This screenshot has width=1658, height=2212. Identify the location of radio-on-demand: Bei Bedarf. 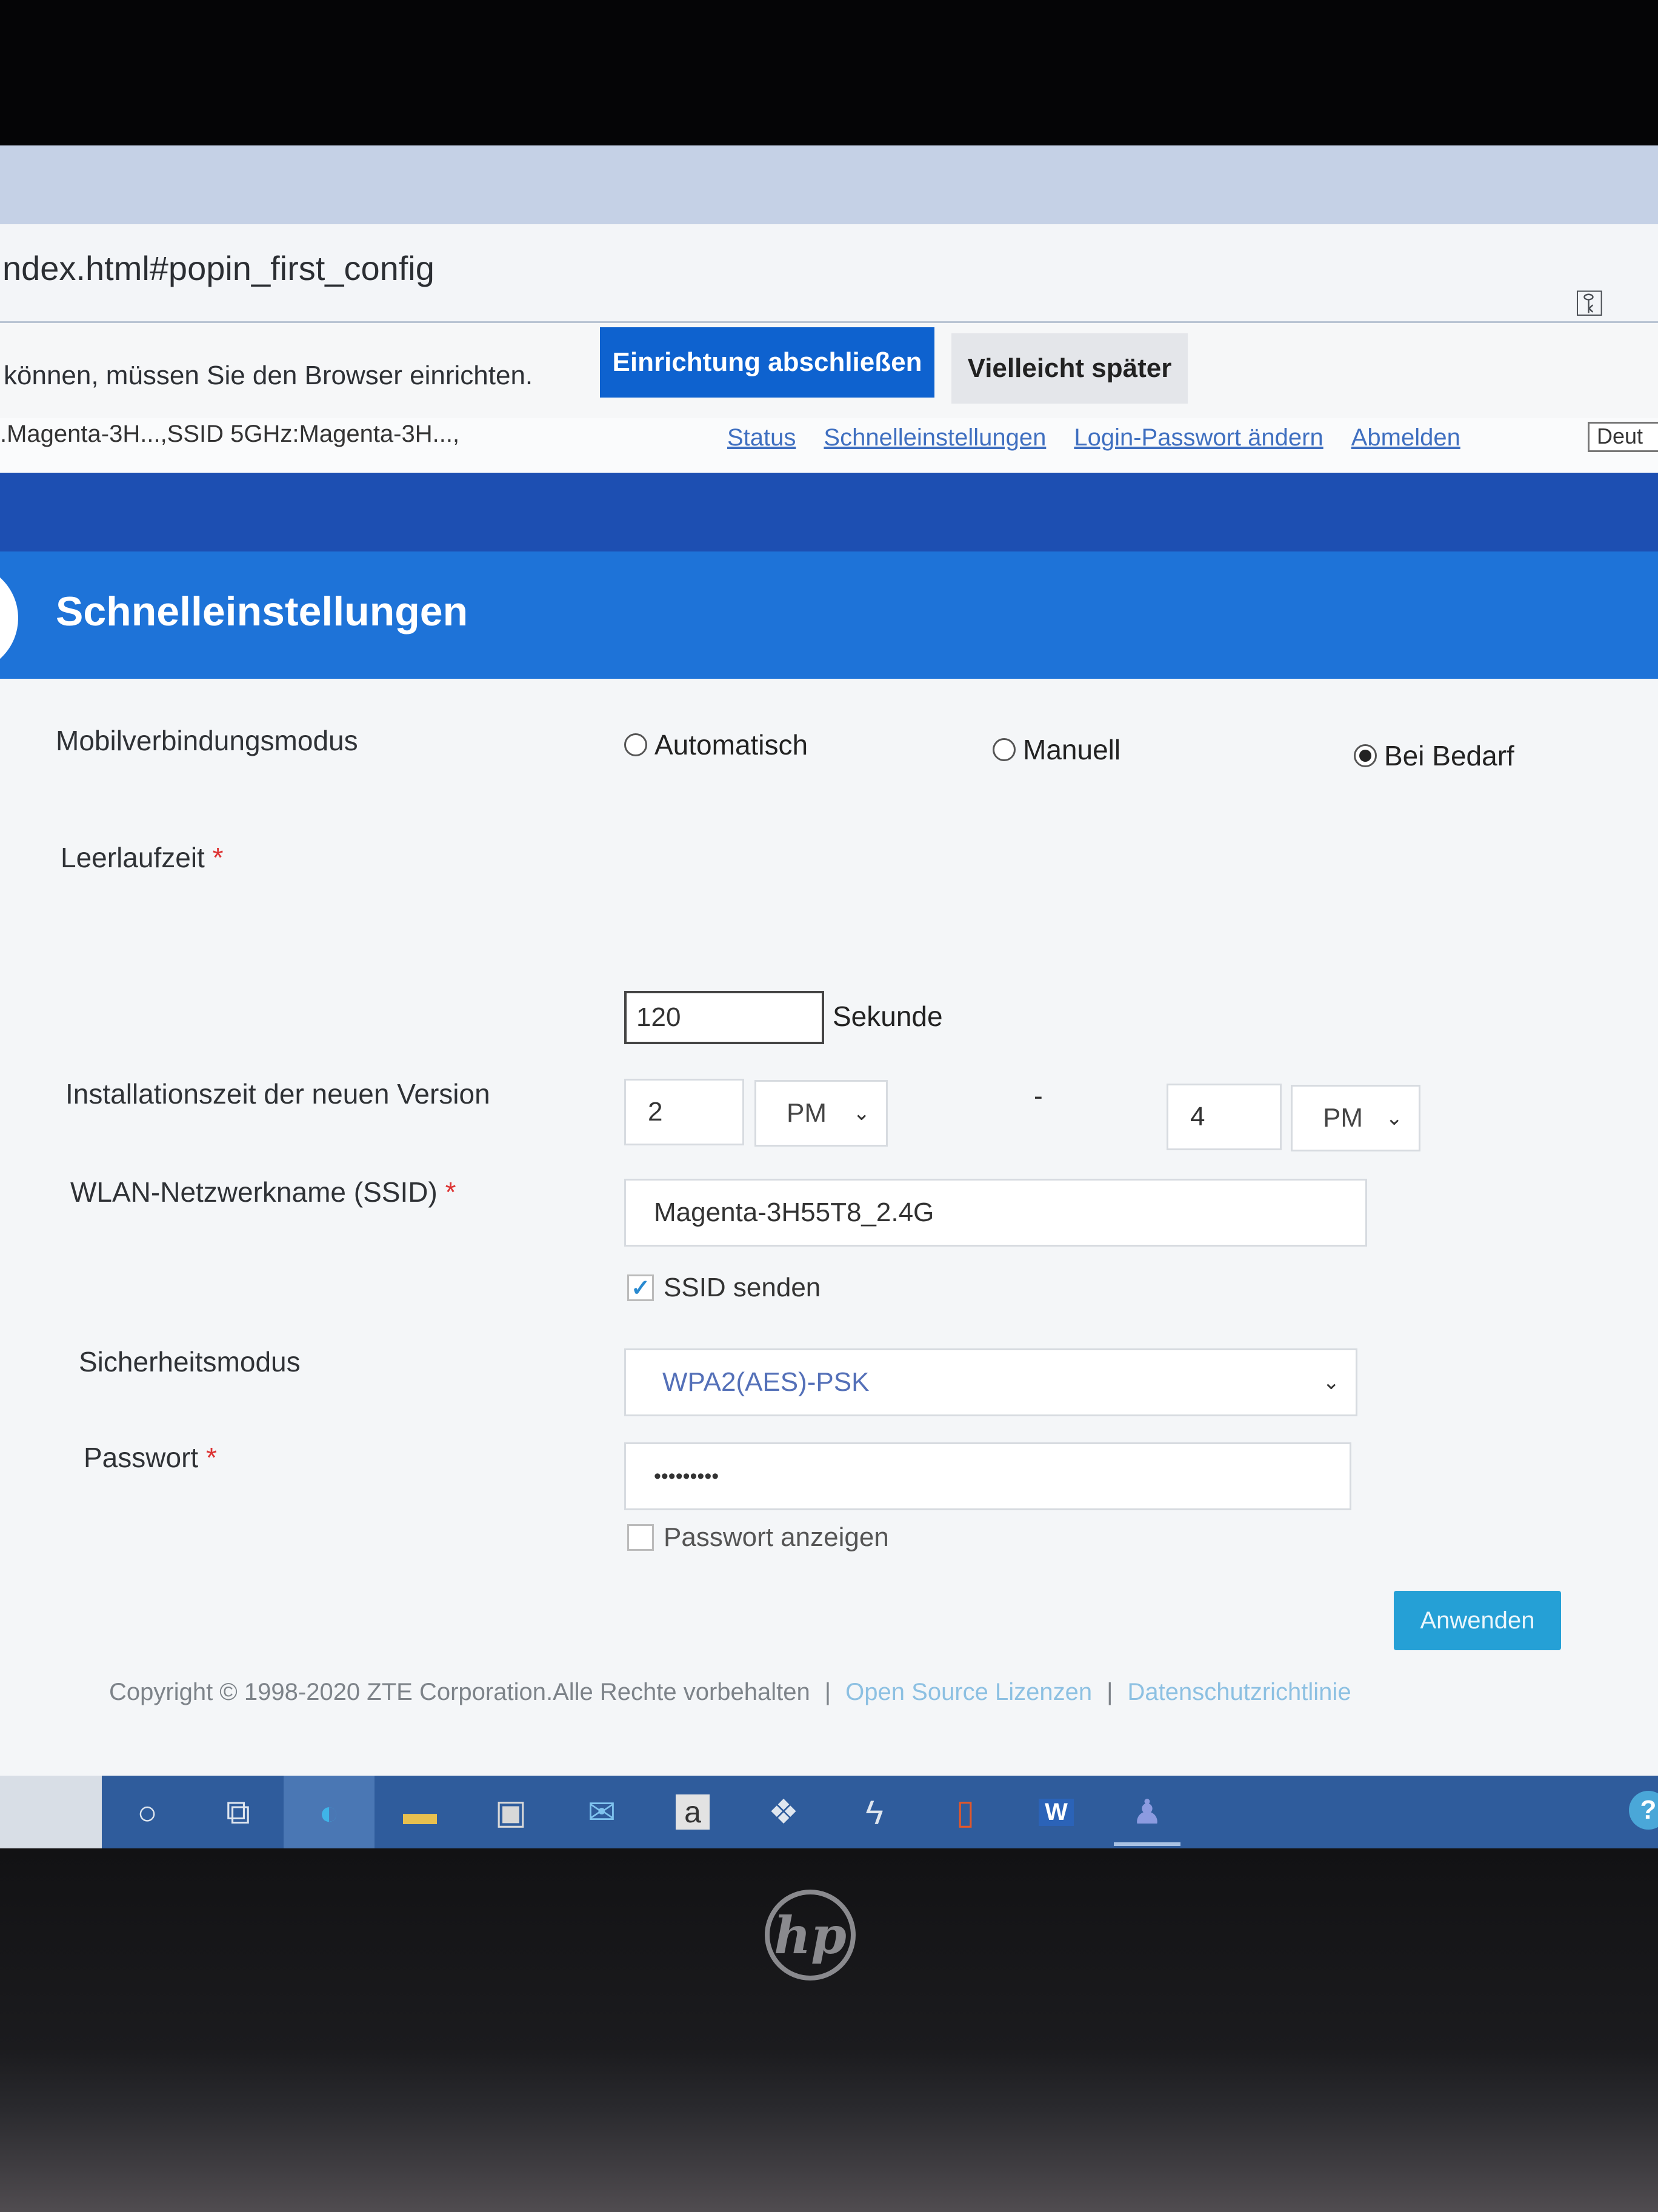
(1434, 755).